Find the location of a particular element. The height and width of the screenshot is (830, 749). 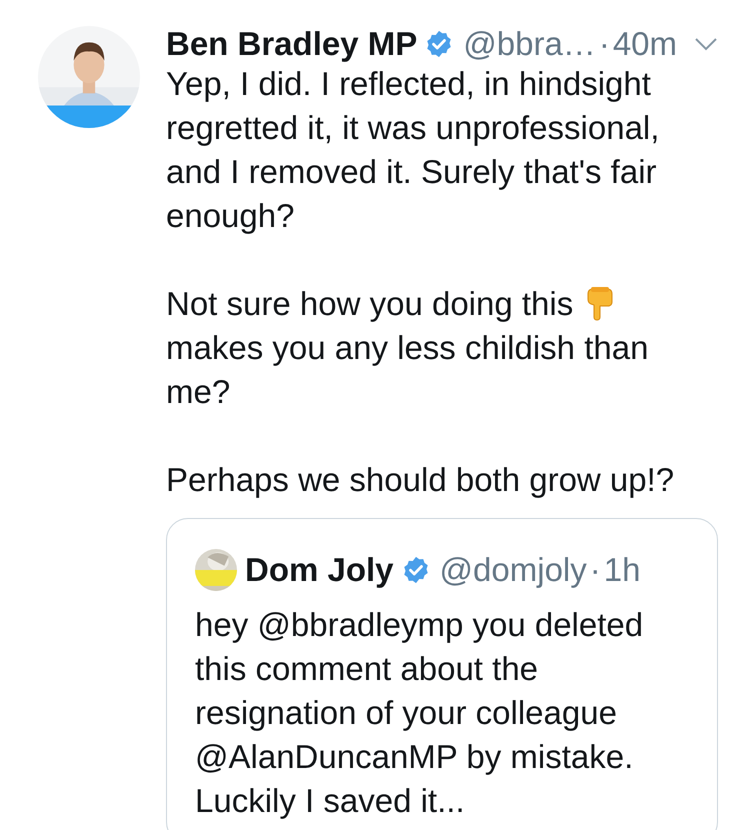

tweet-text: Not sure how you doing this is located at coordinates (370, 303).